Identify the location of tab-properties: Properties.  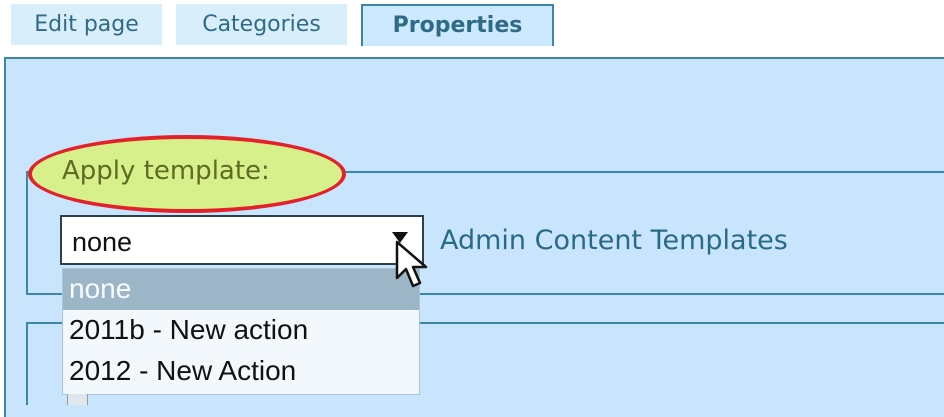
(457, 25).